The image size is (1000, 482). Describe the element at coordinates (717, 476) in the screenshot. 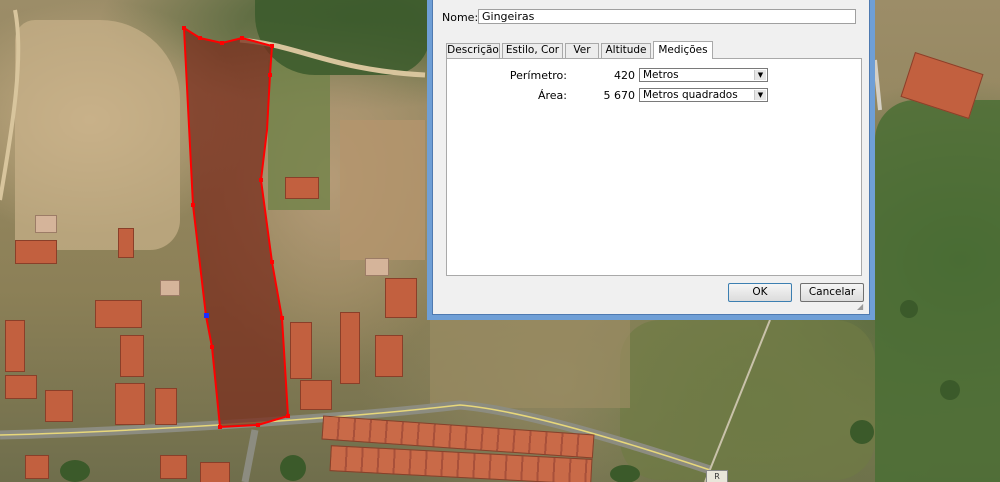

I see `road-label: R` at that location.